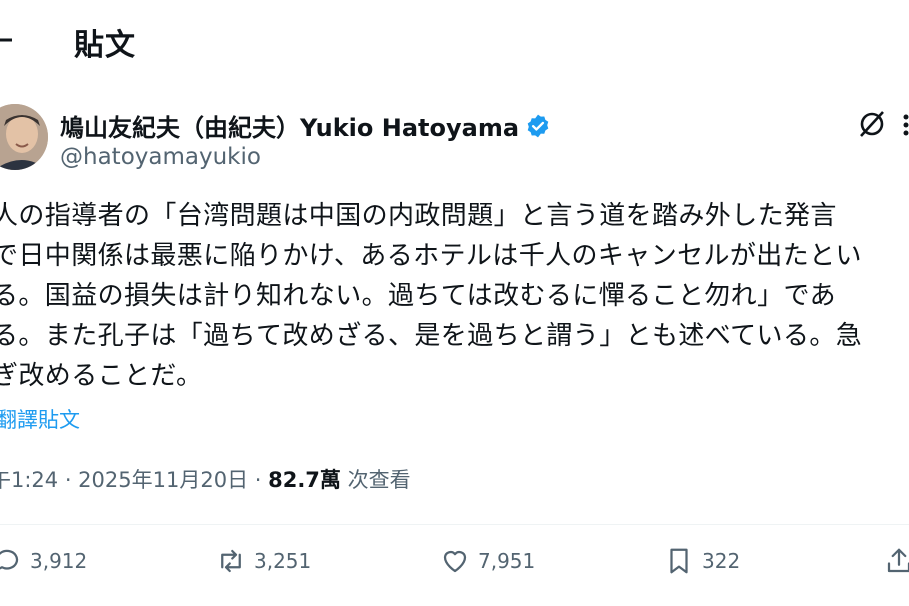  I want to click on author-handle: @hatoyamayukio, so click(160, 157).